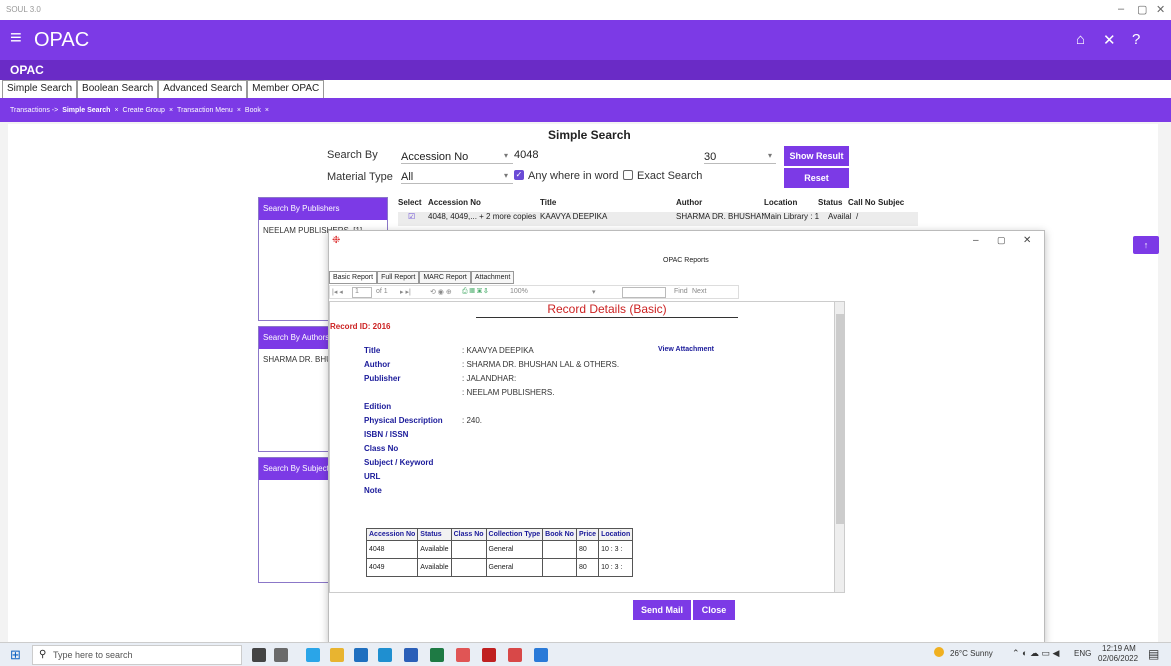 The image size is (1171, 666). What do you see at coordinates (118, 89) in the screenshot?
I see `tab-boolean-search: Boolean Search` at bounding box center [118, 89].